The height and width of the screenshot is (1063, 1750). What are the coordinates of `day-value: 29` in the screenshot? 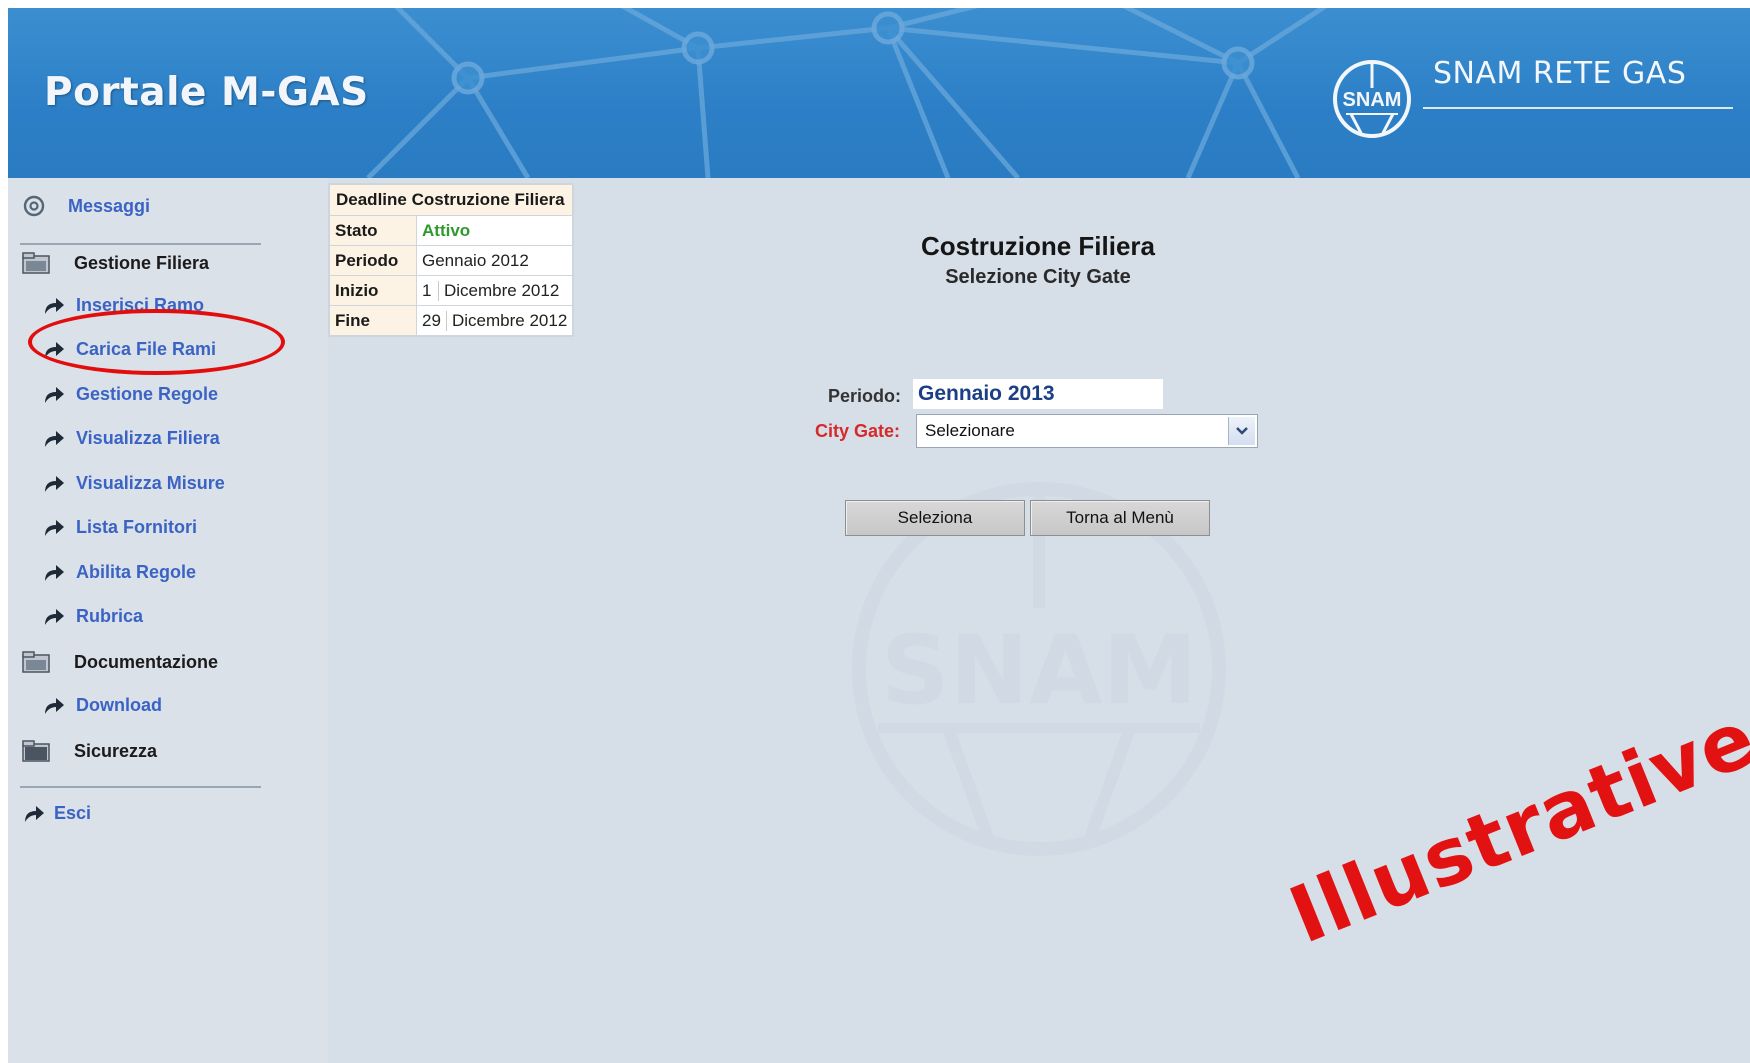 It's located at (434, 320).